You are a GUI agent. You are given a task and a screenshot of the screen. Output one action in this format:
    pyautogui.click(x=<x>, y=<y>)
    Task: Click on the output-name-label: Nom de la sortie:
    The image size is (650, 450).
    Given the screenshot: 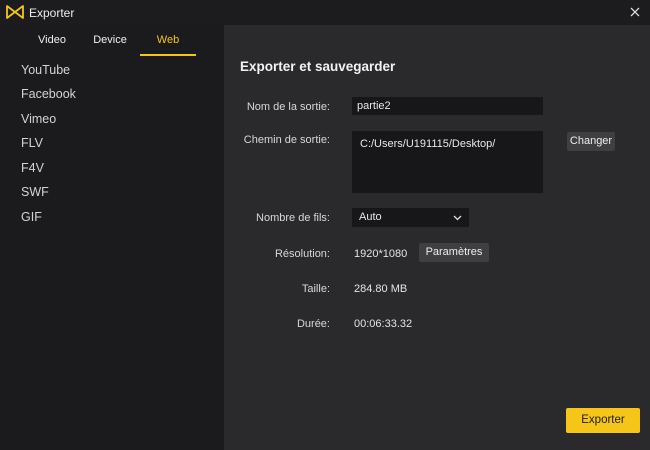 What is the action you would take?
    pyautogui.click(x=288, y=107)
    